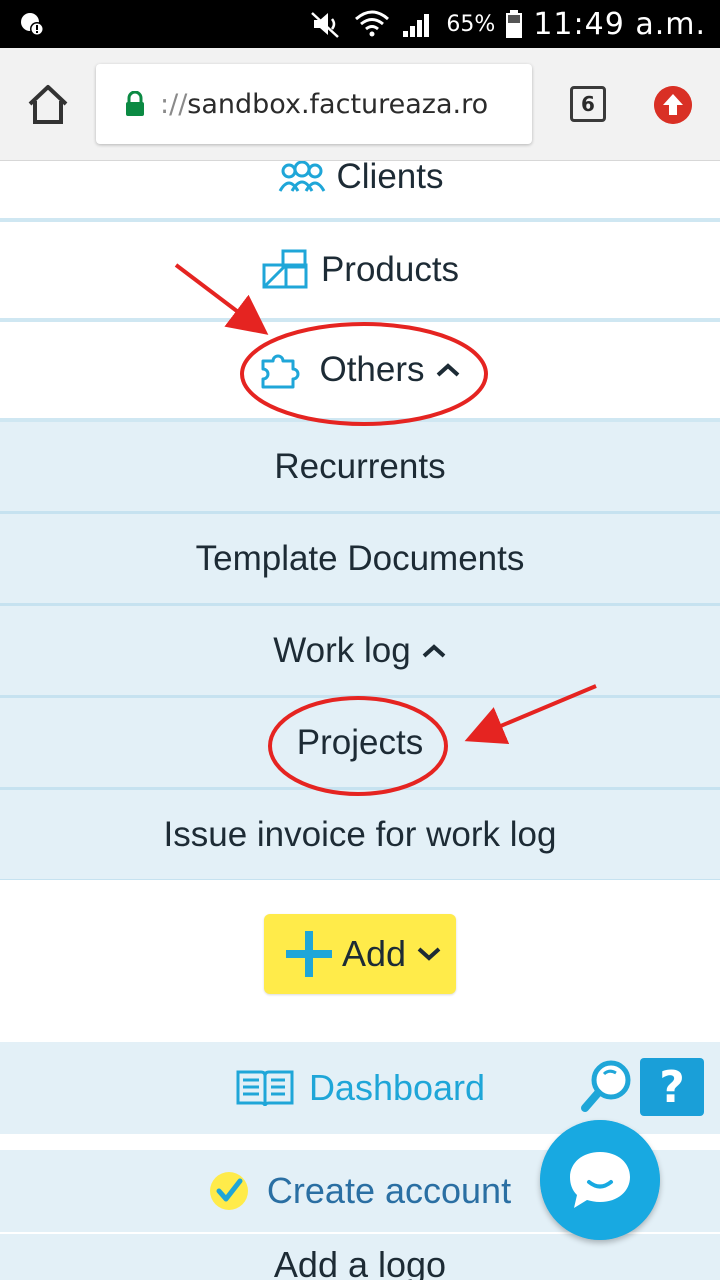 Image resolution: width=720 pixels, height=1280 pixels. I want to click on checkmark-icon, so click(228, 1191).